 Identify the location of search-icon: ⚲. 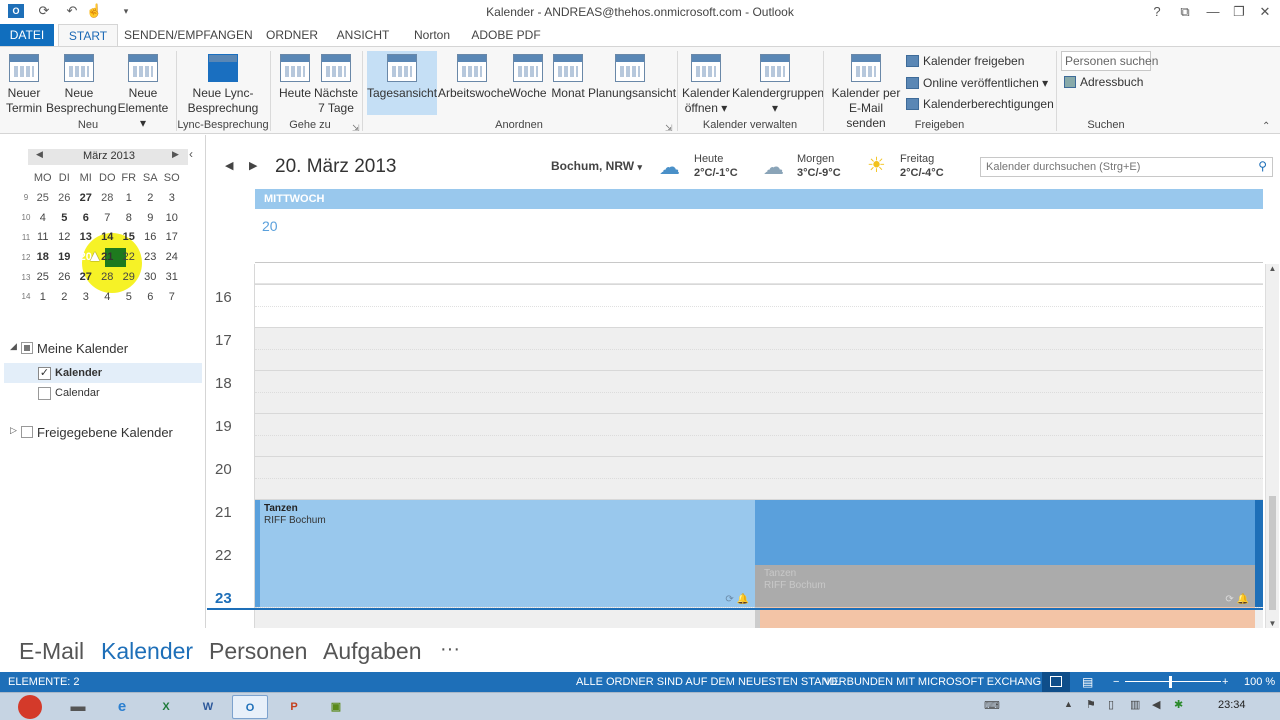
(1262, 166).